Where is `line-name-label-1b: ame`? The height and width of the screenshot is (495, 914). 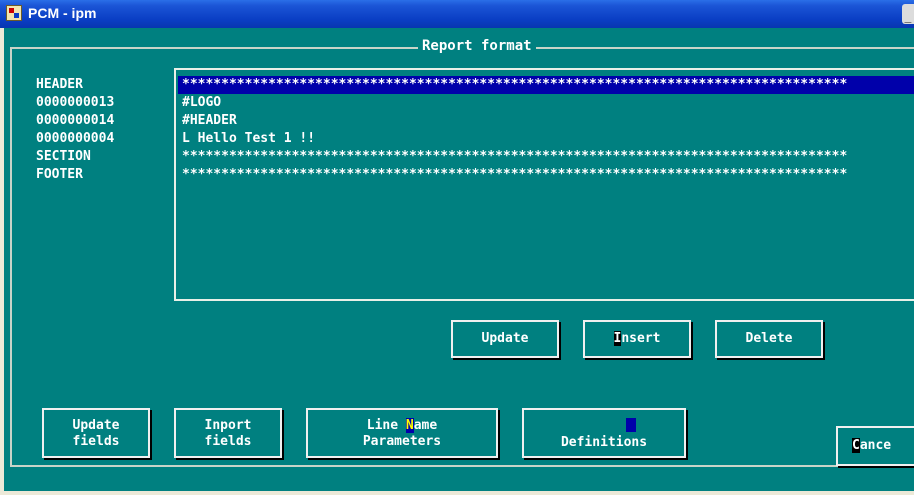
line-name-label-1b: ame is located at coordinates (425, 425).